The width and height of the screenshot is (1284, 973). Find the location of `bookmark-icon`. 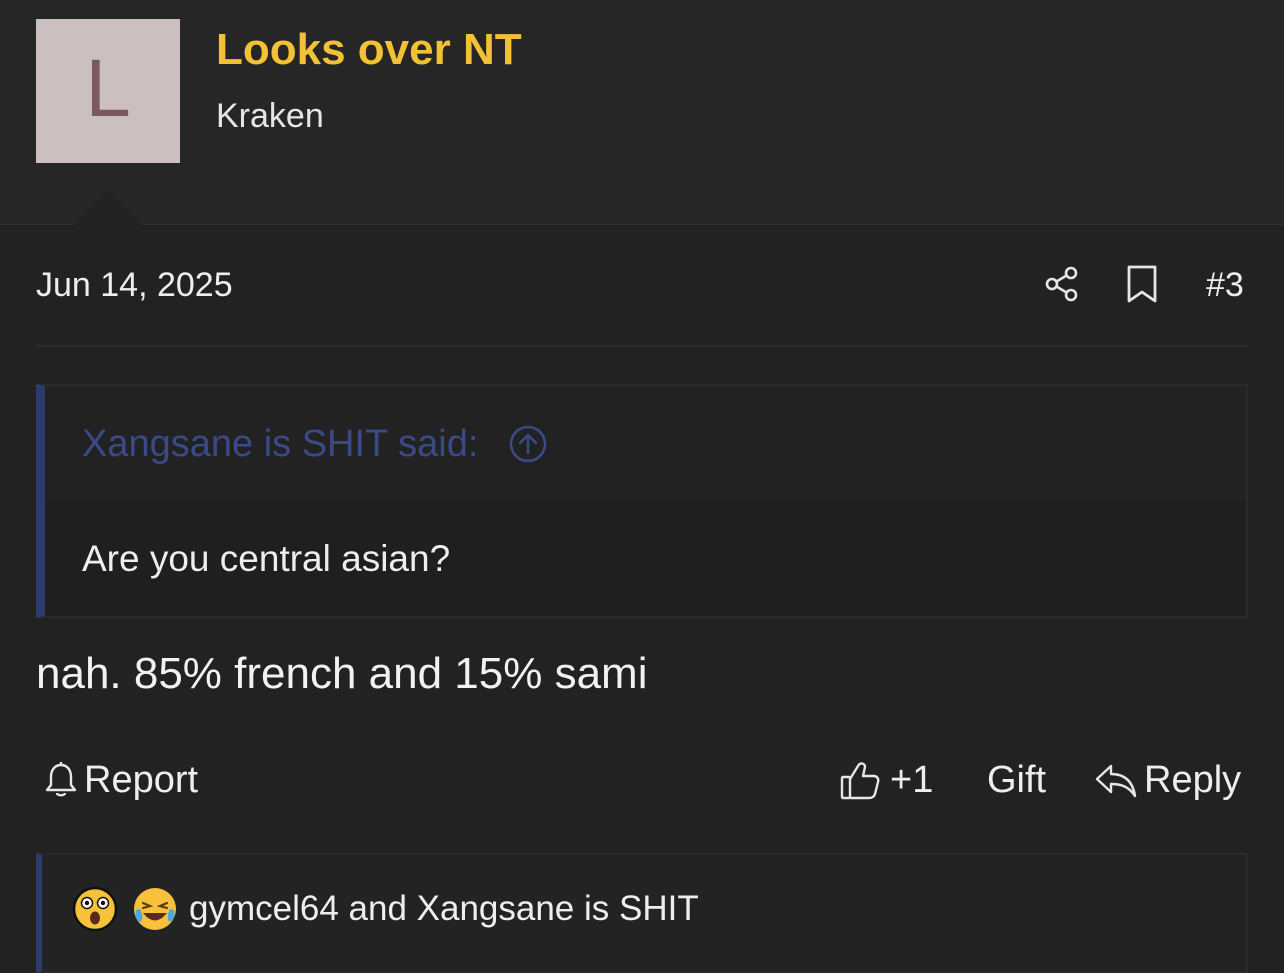

bookmark-icon is located at coordinates (1142, 284).